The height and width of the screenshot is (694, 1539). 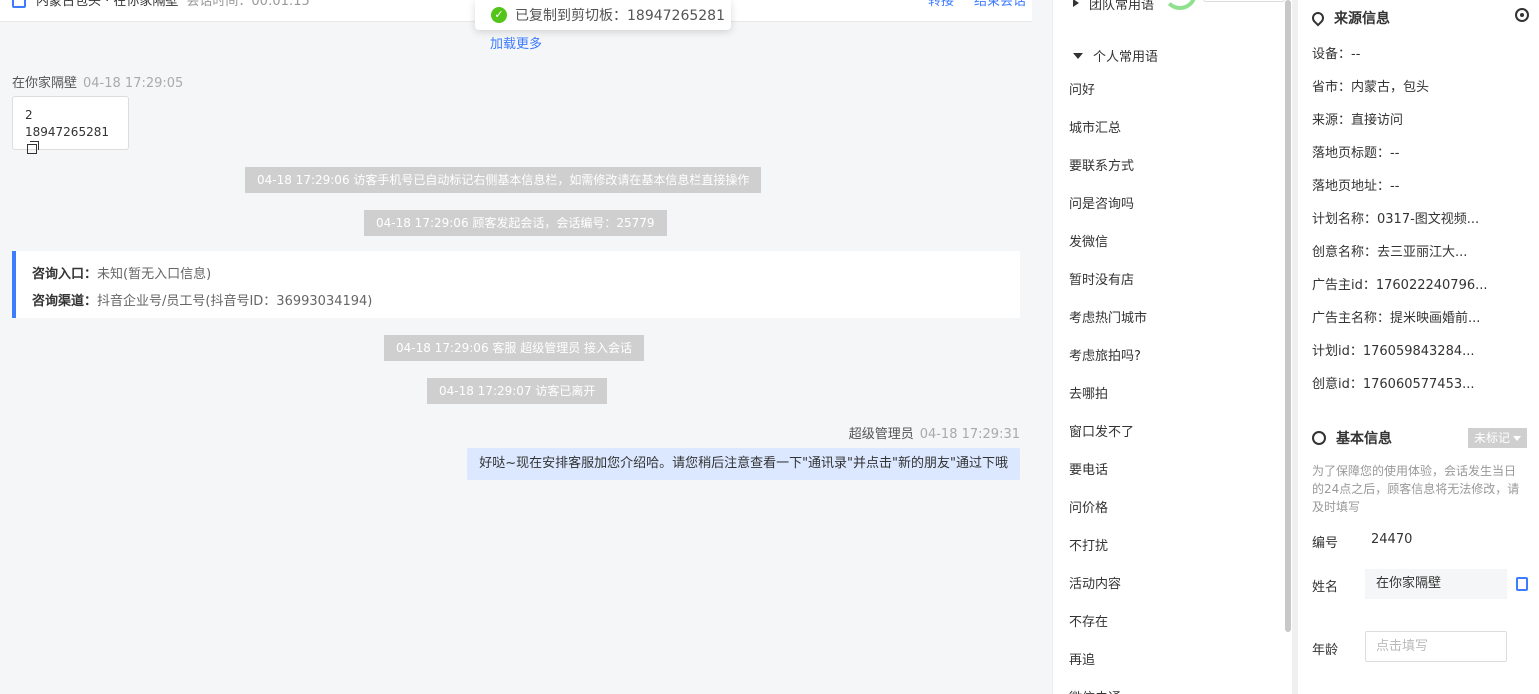 I want to click on agent-message-meta: 超级管理员 04-18 17:29:31, so click(x=934, y=432).